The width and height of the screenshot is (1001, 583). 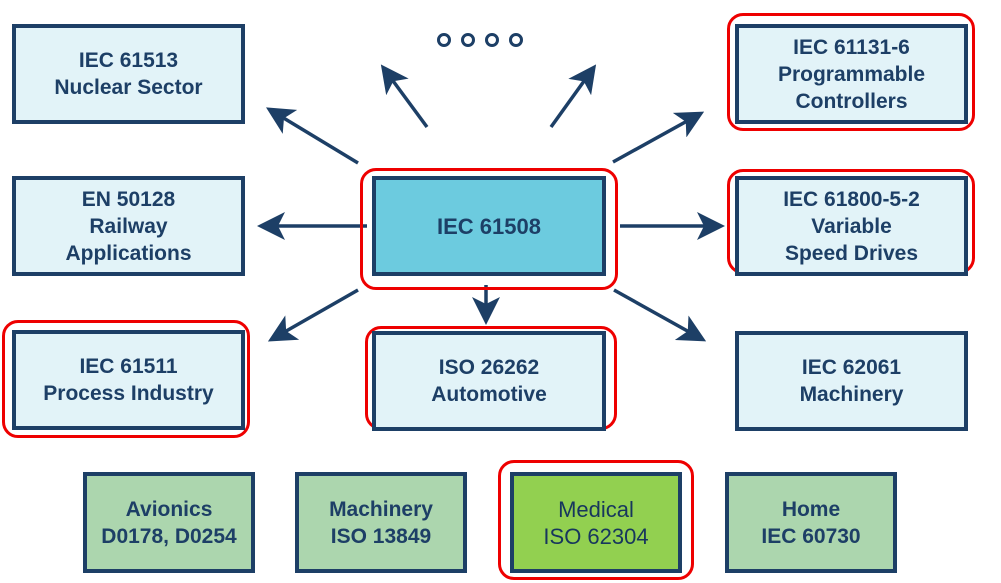 What do you see at coordinates (313, 315) in the screenshot?
I see `arrow-to-process` at bounding box center [313, 315].